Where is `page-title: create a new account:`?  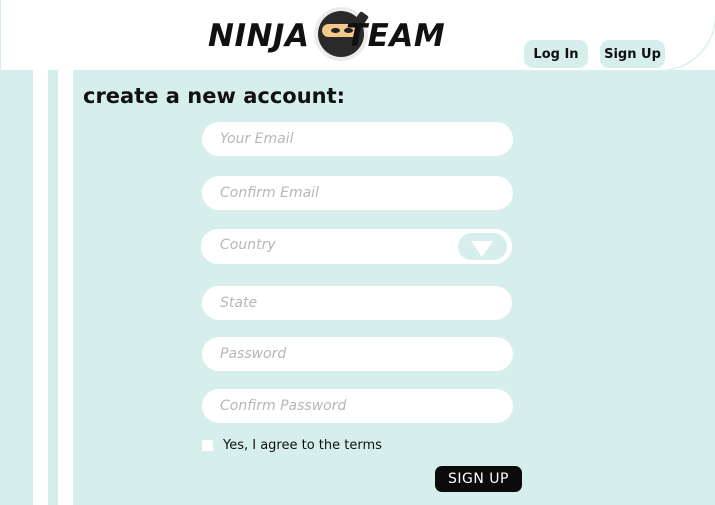 page-title: create a new account: is located at coordinates (214, 96).